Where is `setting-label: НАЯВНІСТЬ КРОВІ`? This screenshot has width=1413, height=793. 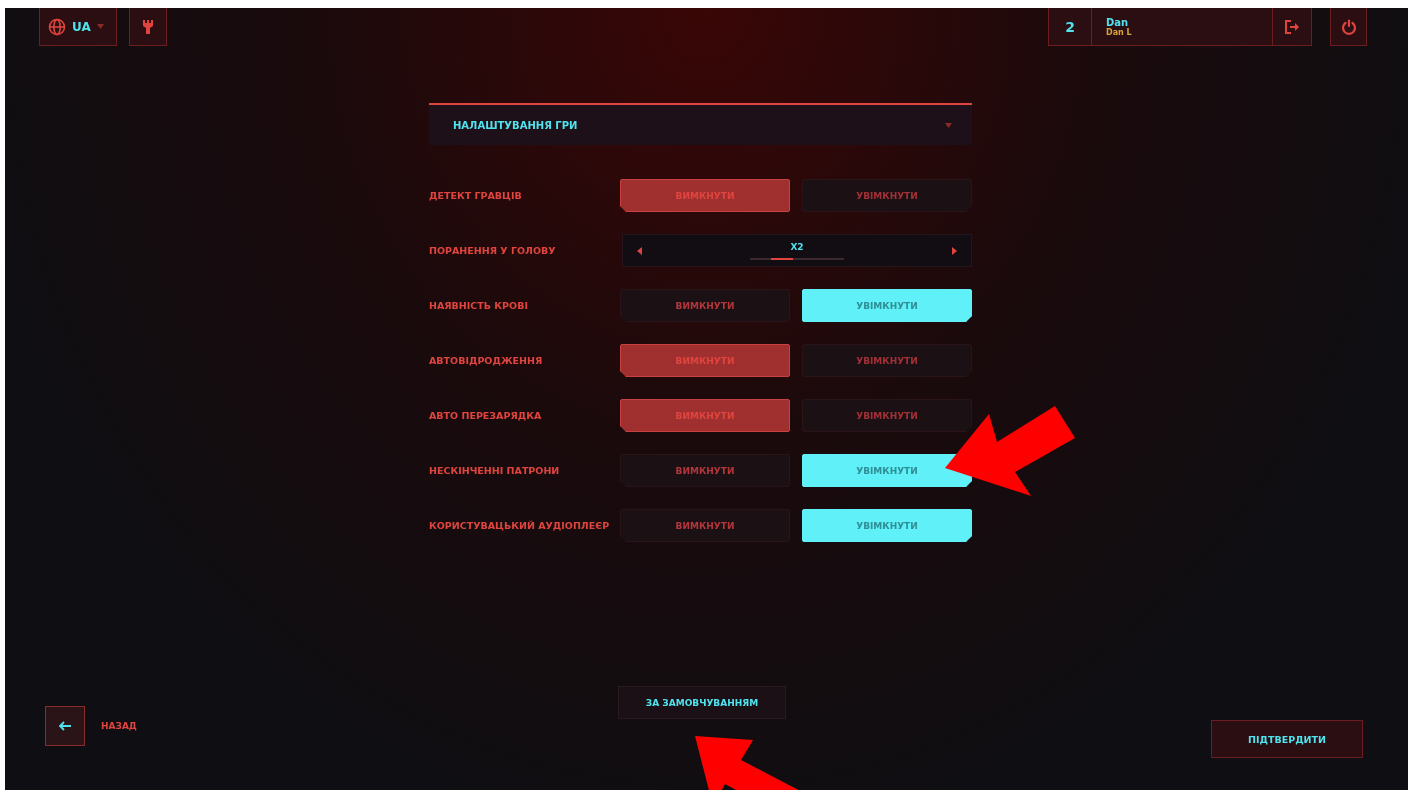
setting-label: НАЯВНІСТЬ КРОВІ is located at coordinates (479, 305).